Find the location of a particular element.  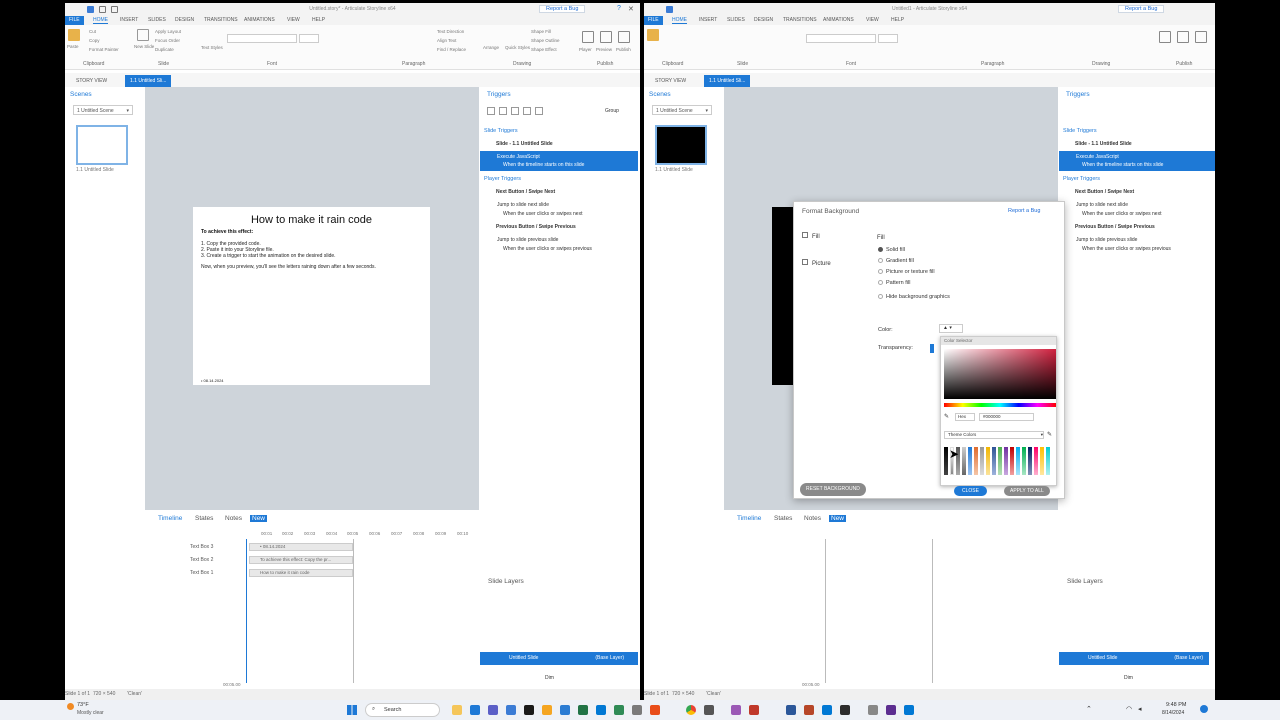

menu-design: DESIGN is located at coordinates (184, 20).